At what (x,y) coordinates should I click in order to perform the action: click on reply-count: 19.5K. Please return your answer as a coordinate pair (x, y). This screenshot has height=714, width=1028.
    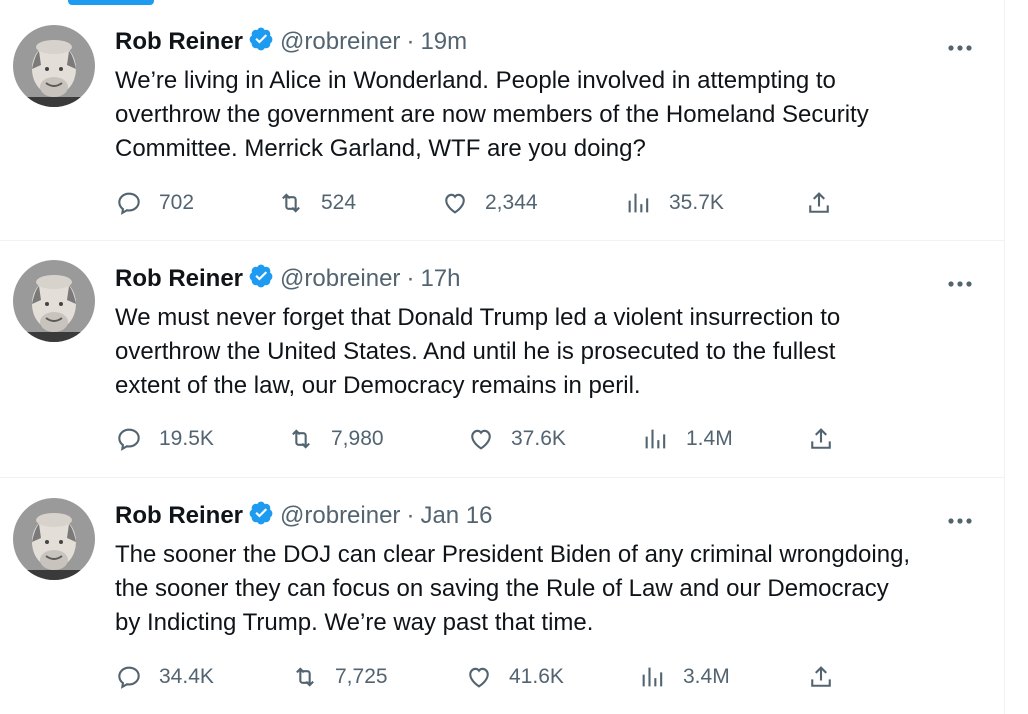
    Looking at the image, I should click on (186, 438).